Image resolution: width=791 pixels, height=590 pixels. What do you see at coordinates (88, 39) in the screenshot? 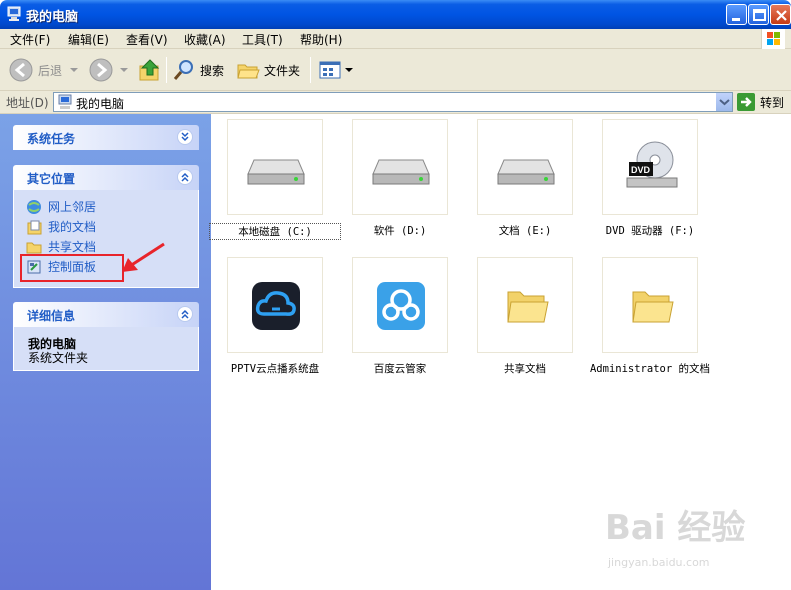
I see `menu-edit: 编辑(E)` at bounding box center [88, 39].